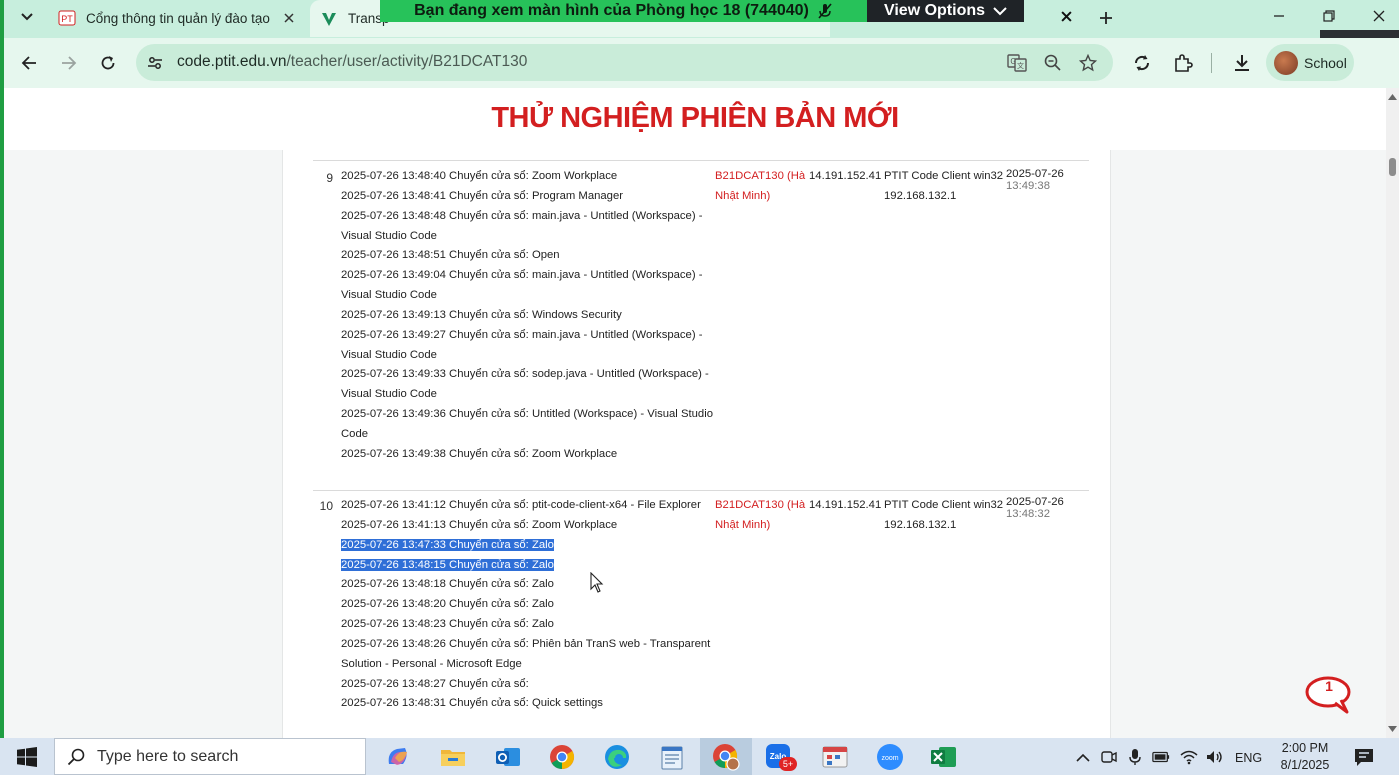 The image size is (1399, 775). What do you see at coordinates (447, 624) in the screenshot?
I see `activity-line: 2025-07-26 13:48:23 Chuyển cửa sổ: Zalo` at bounding box center [447, 624].